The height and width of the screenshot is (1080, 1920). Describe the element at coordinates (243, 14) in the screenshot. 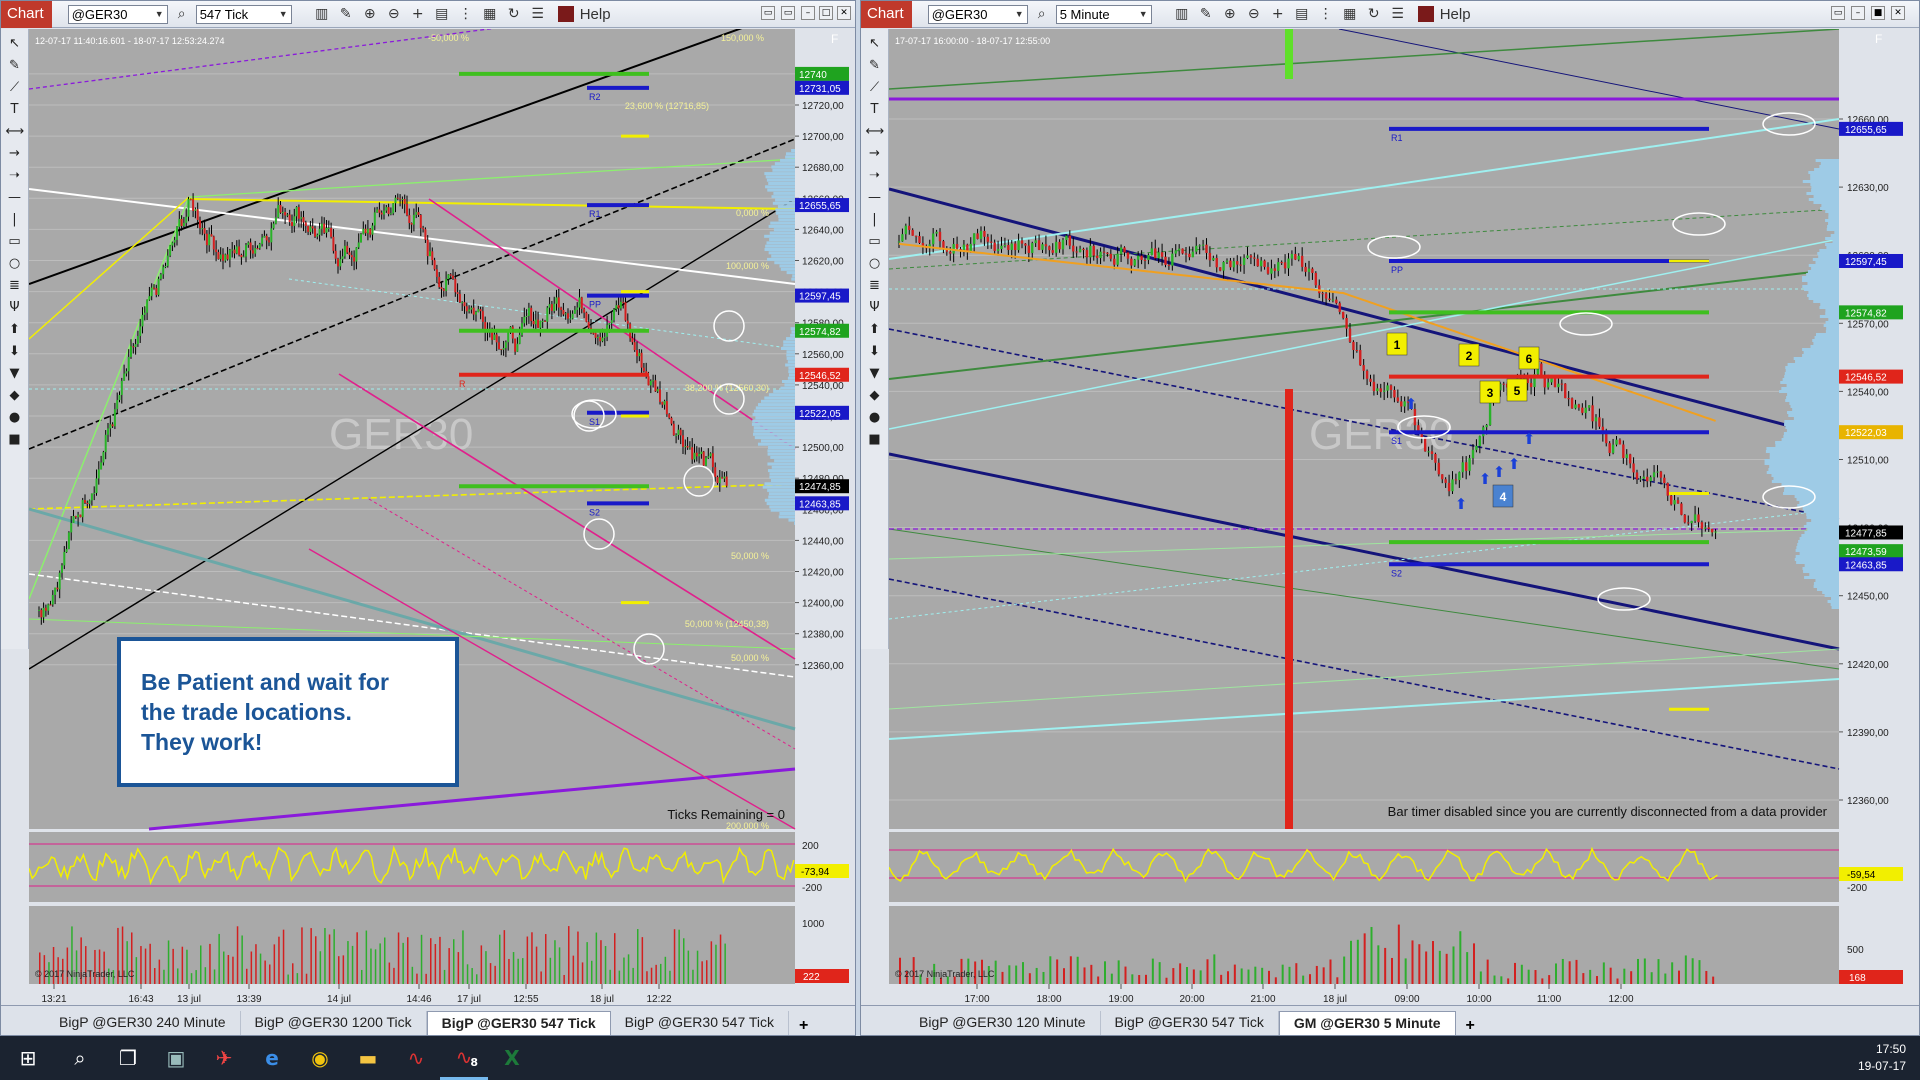

I see `left-interval-select: 547 Tick ▼` at that location.